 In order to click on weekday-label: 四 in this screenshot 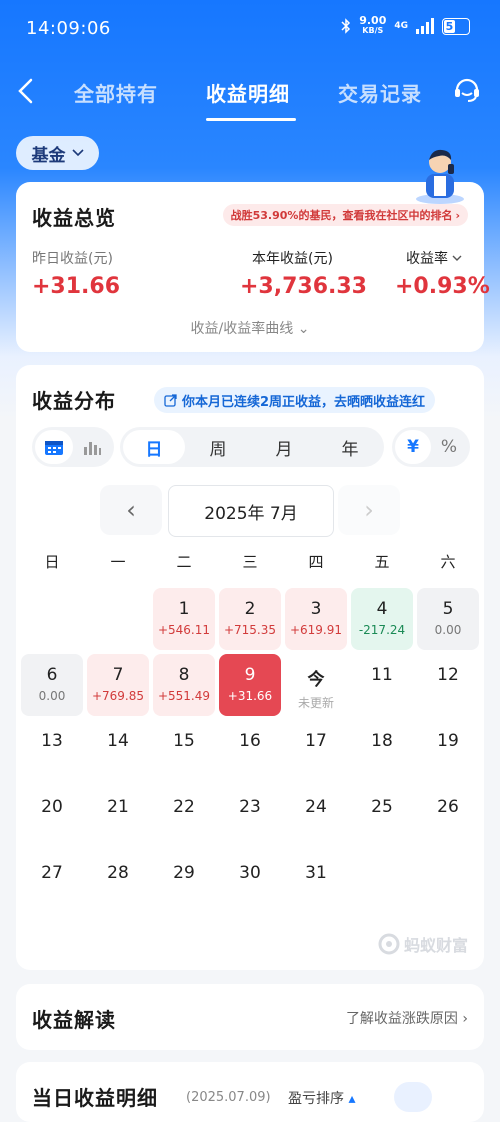, I will do `click(316, 562)`.